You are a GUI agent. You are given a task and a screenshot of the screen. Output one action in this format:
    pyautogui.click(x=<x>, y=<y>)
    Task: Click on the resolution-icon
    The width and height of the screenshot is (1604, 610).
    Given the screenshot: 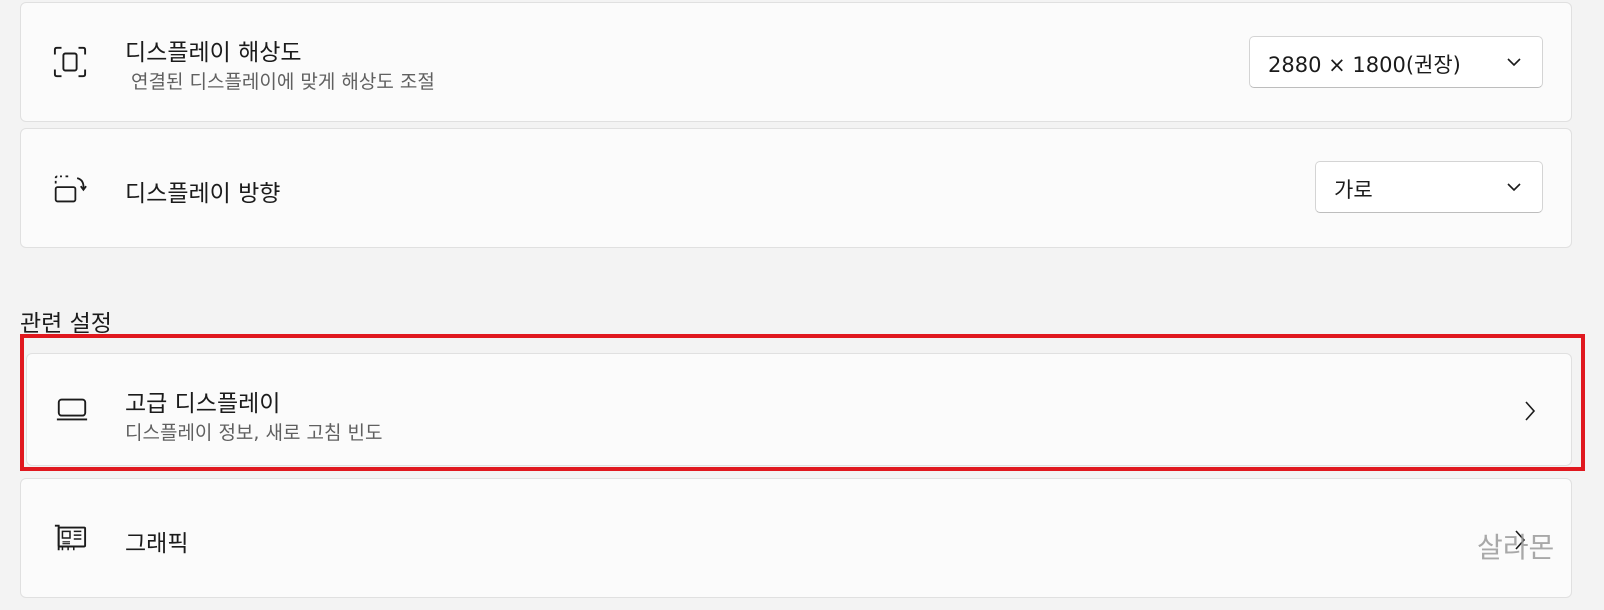 What is the action you would take?
    pyautogui.click(x=70, y=62)
    